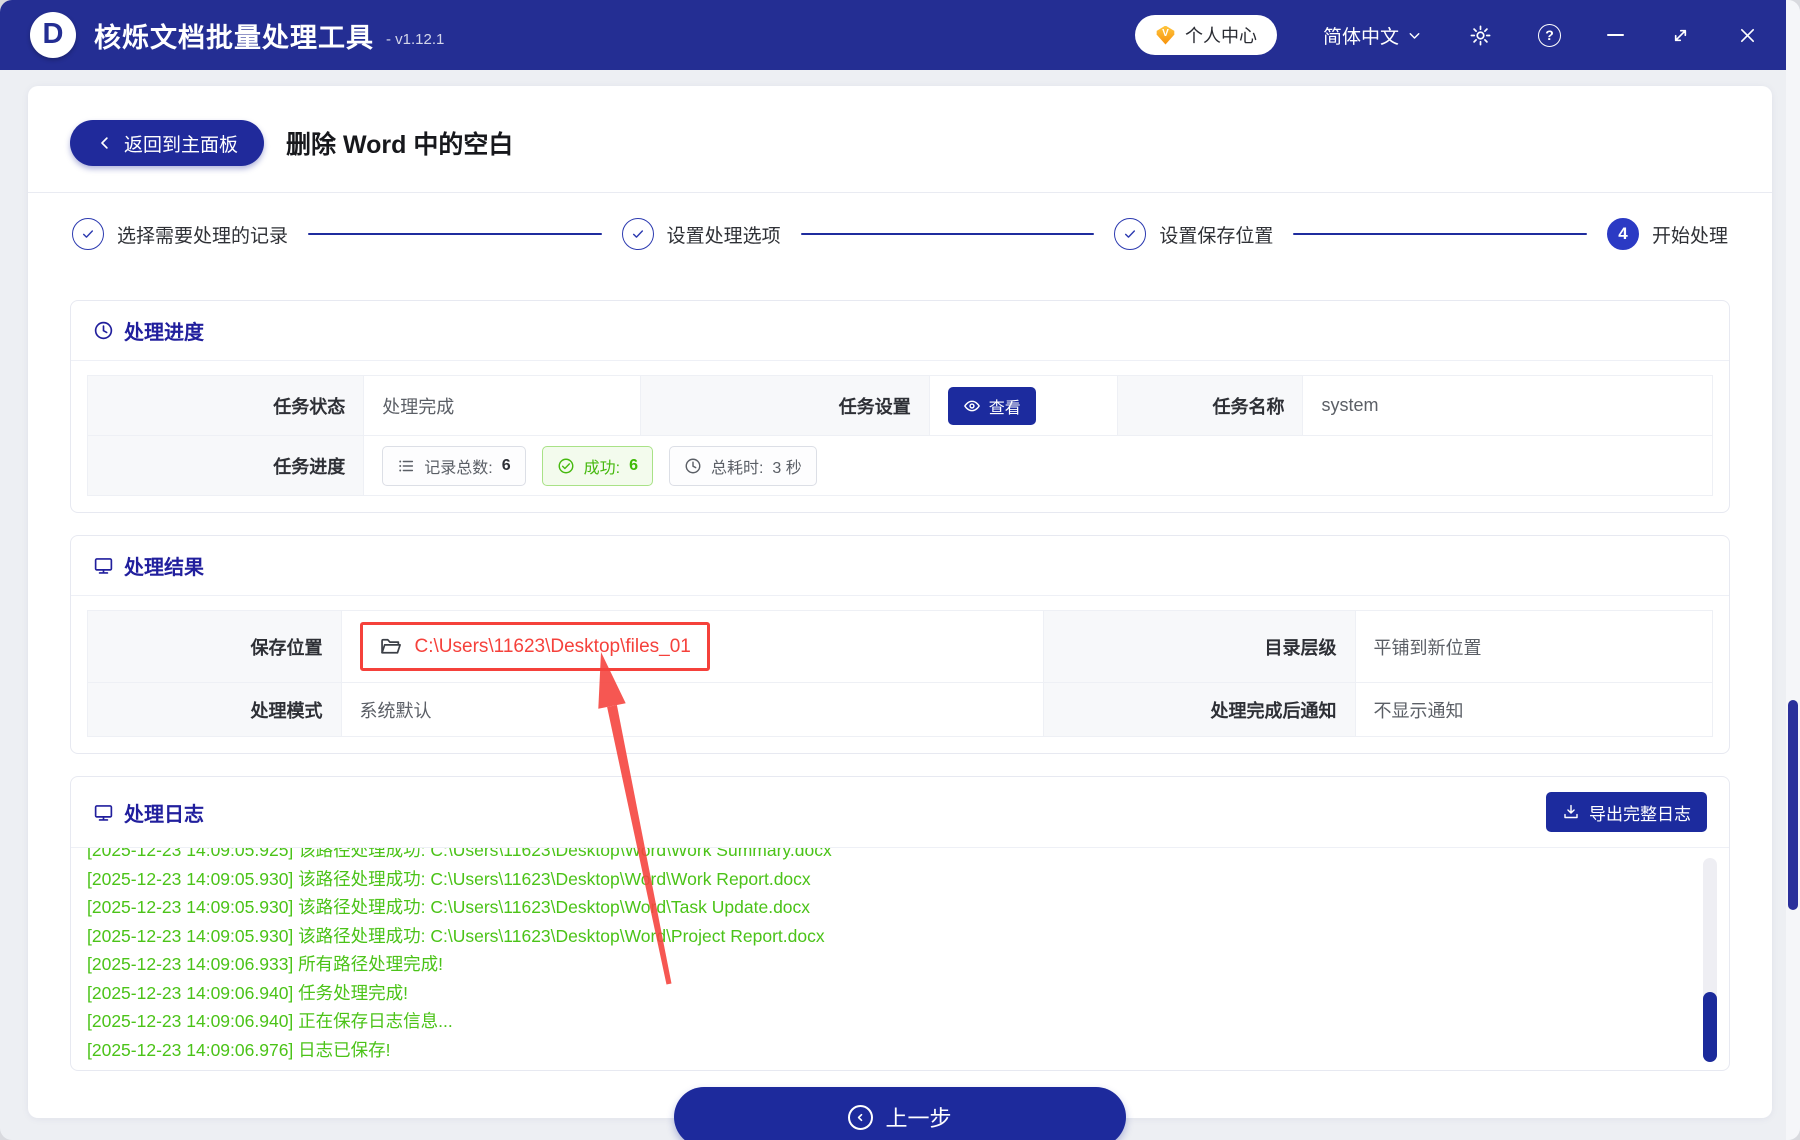 This screenshot has width=1800, height=1140. I want to click on task-settings-cell: 查看, so click(1023, 405).